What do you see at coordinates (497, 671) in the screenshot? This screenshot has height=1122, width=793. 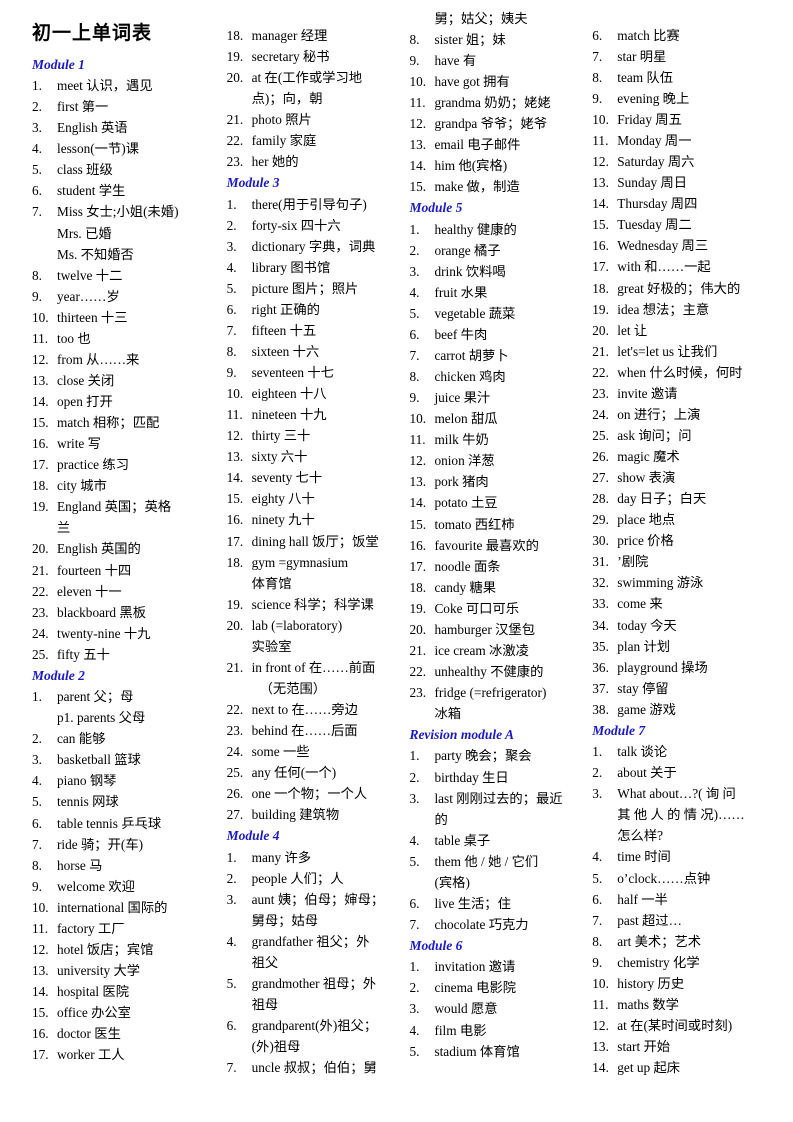 I see `vocabulary-entry: 22. unhealthy 不健康的` at bounding box center [497, 671].